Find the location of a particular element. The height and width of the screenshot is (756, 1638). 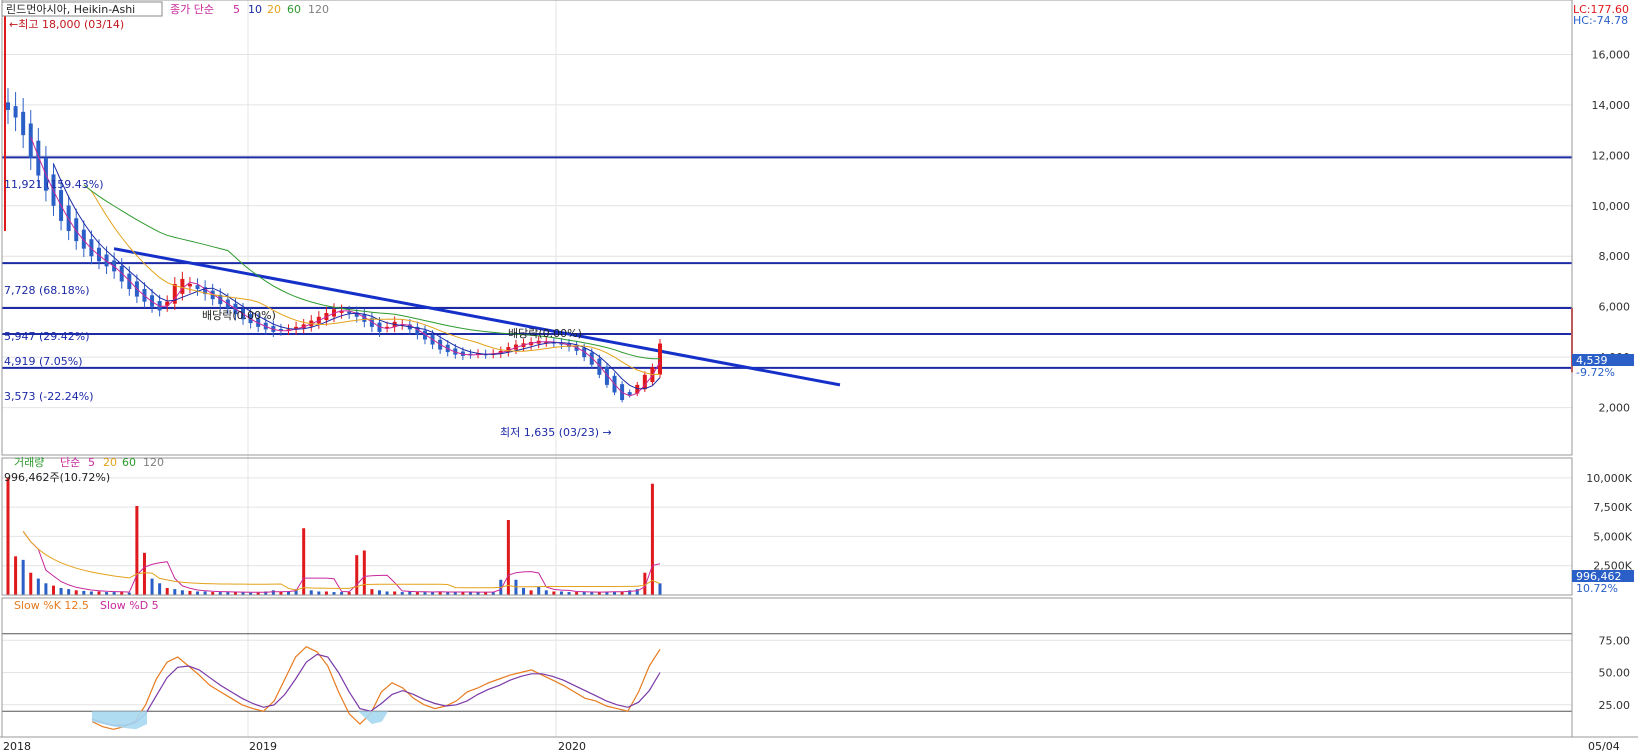

stoch-k-title: Slow %K 12.5 is located at coordinates (51, 605).